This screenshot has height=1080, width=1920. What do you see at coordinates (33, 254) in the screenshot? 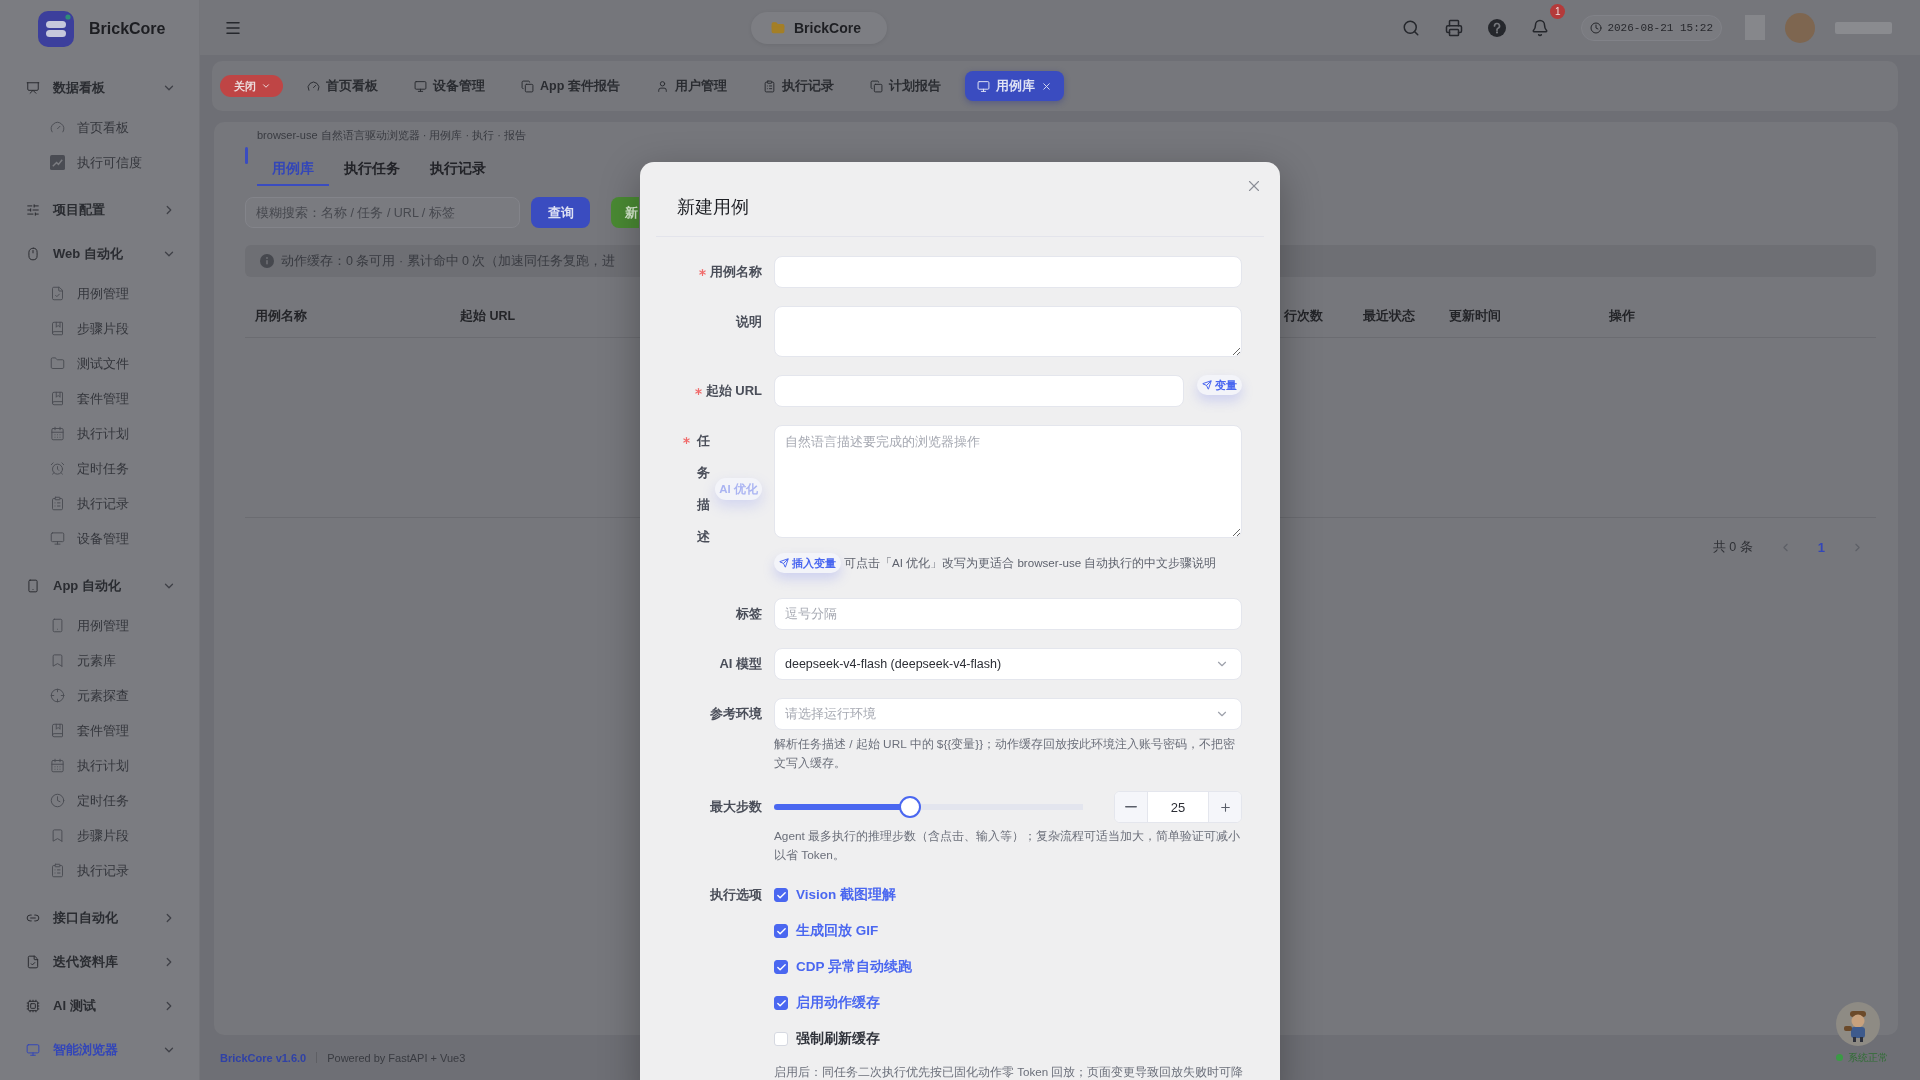
I see `mouse-icon` at bounding box center [33, 254].